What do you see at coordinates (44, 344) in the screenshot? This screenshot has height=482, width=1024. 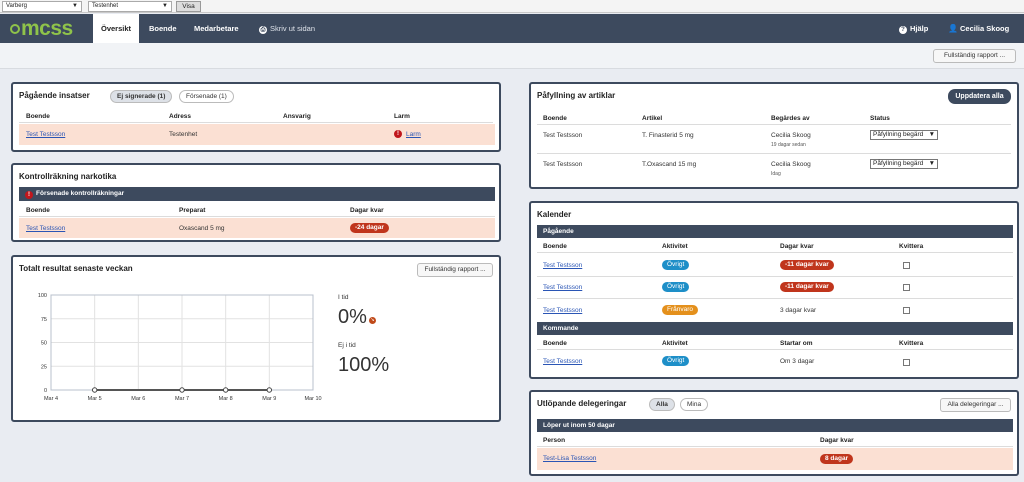 I see `y-tick-label: 50` at bounding box center [44, 344].